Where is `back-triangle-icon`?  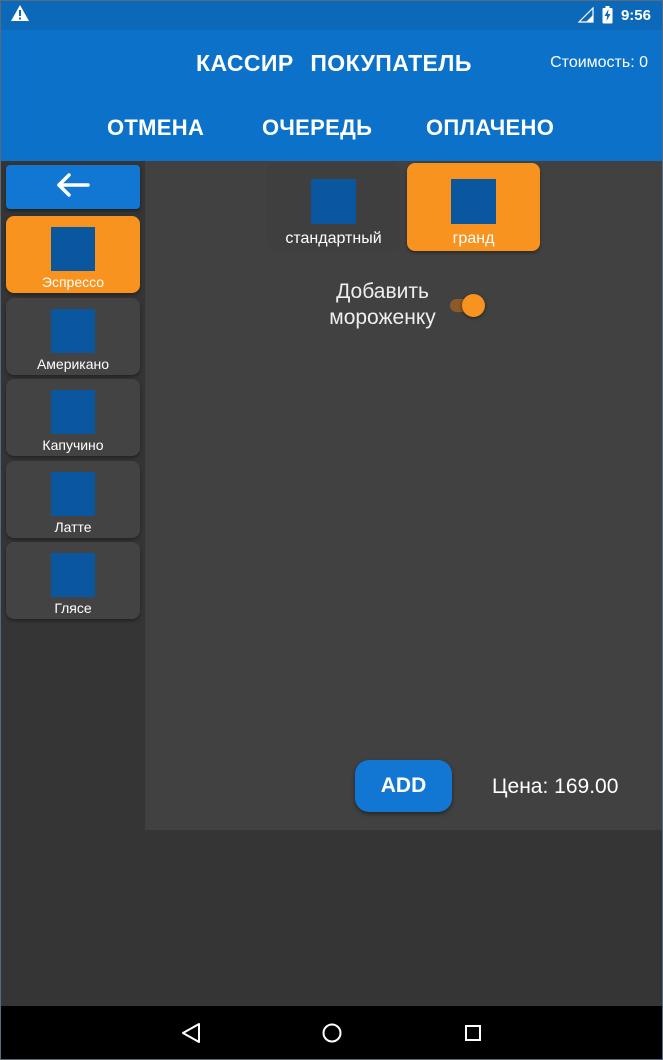
back-triangle-icon is located at coordinates (191, 1033).